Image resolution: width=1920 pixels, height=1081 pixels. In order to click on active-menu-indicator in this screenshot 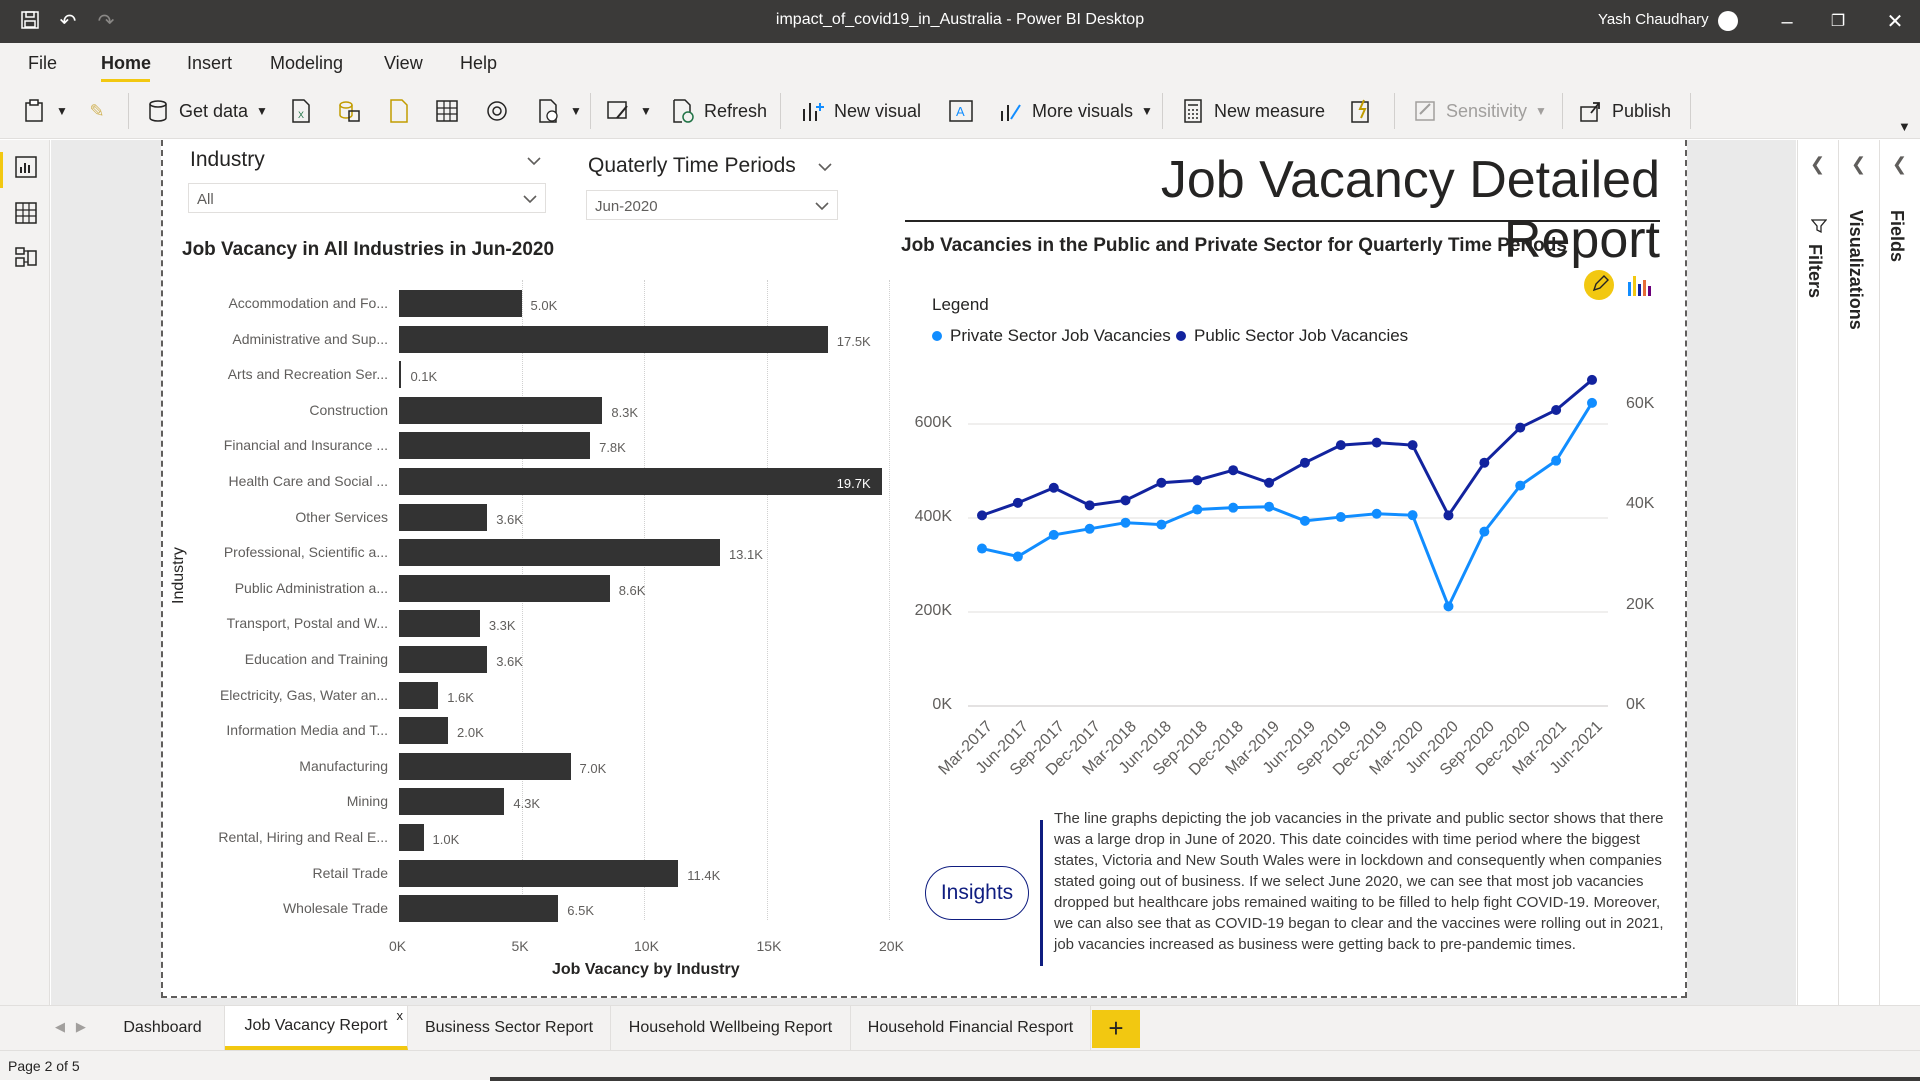, I will do `click(125, 80)`.